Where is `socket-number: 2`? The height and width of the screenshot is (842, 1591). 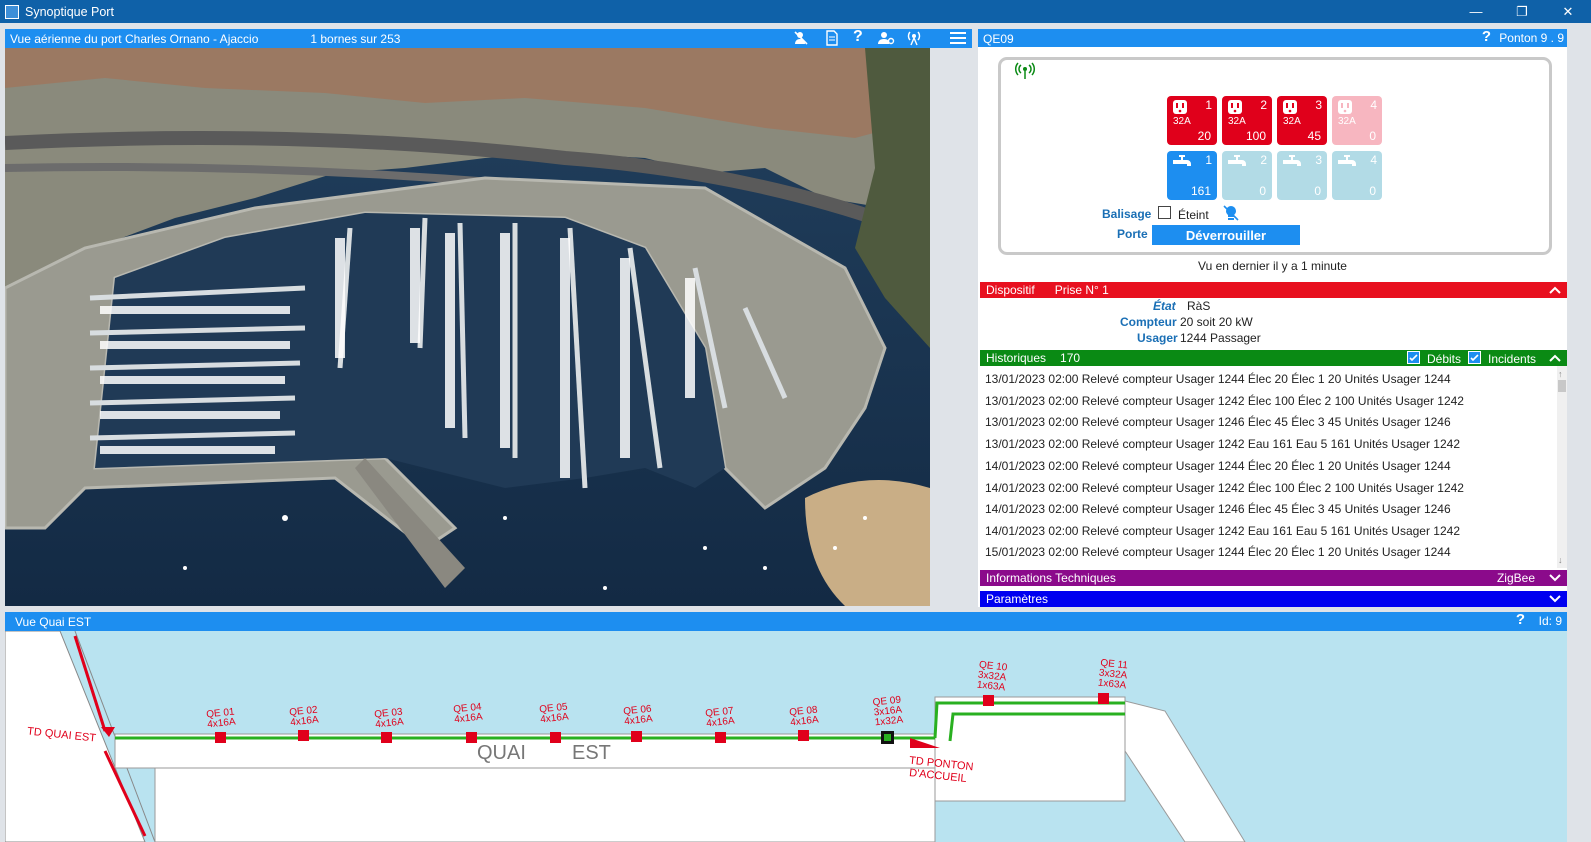
socket-number: 2 is located at coordinates (1263, 105).